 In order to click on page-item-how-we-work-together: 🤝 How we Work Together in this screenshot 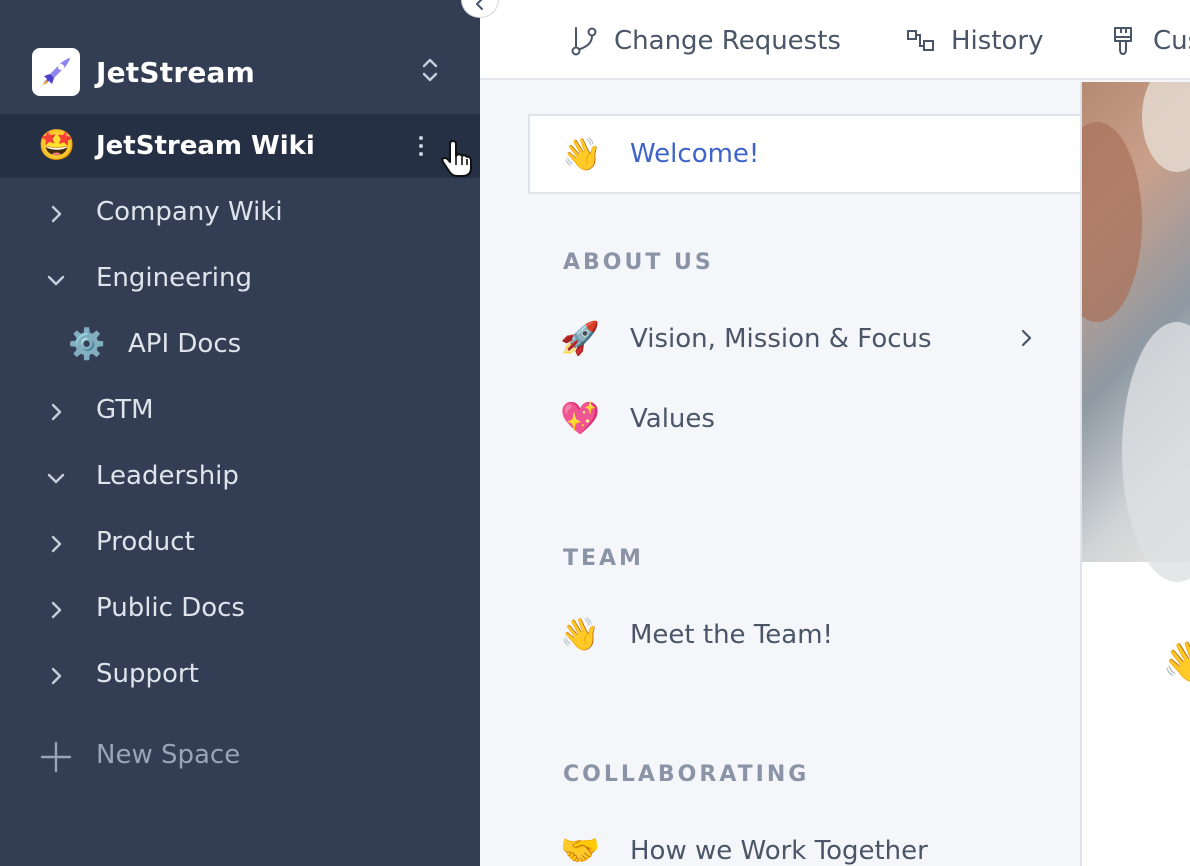, I will do `click(805, 846)`.